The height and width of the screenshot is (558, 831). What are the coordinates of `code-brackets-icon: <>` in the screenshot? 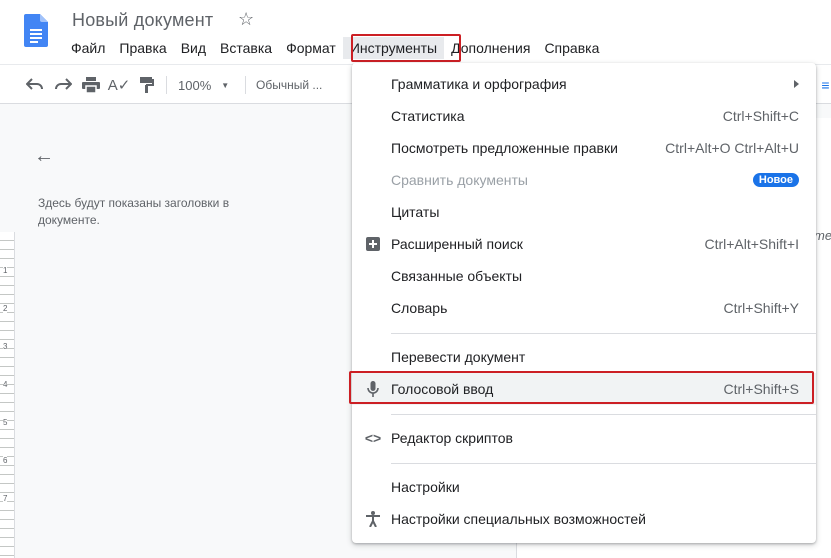 It's located at (373, 438).